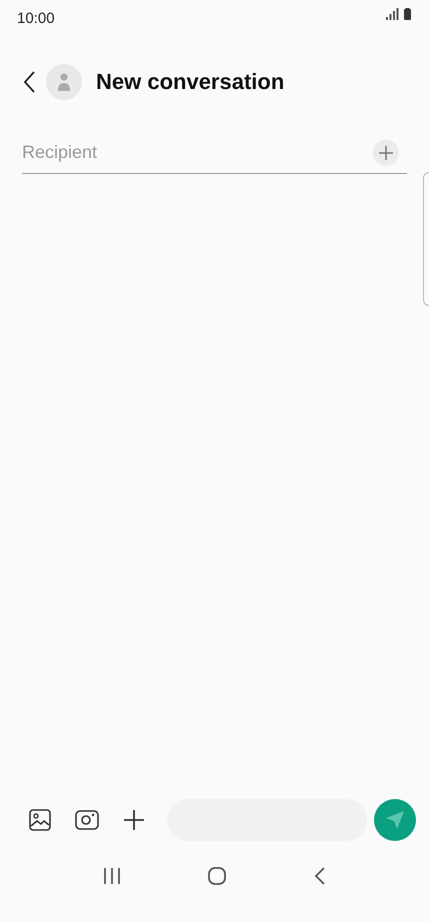 The image size is (429, 922). What do you see at coordinates (134, 820) in the screenshot?
I see `attach-plus-button` at bounding box center [134, 820].